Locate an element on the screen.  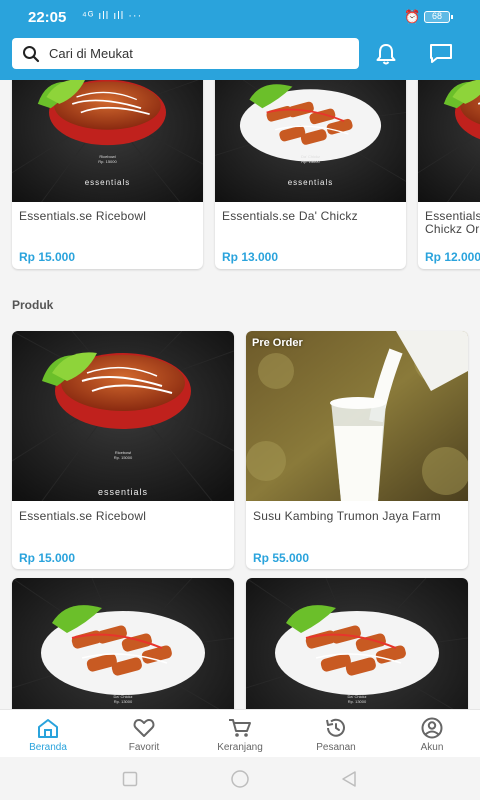
battery-icon: 68 is located at coordinates (438, 17).